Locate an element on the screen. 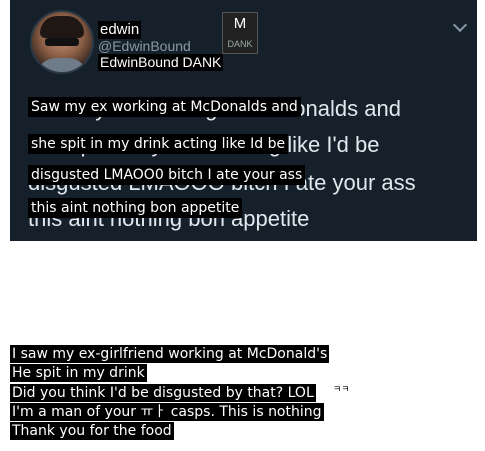 This screenshot has height=451, width=485. overlay-line: Saw my ex working at McDonalds and is located at coordinates (164, 107).